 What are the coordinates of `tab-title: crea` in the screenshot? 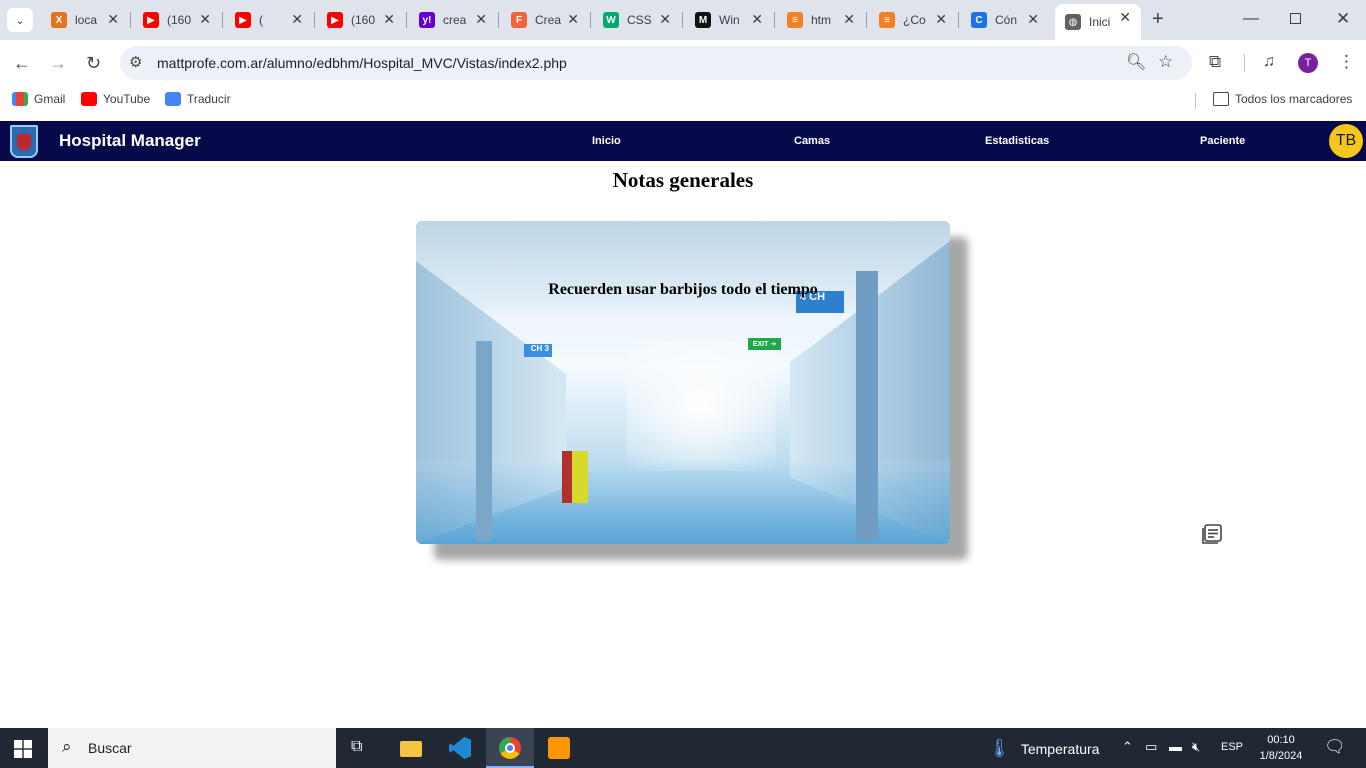 It's located at (455, 20).